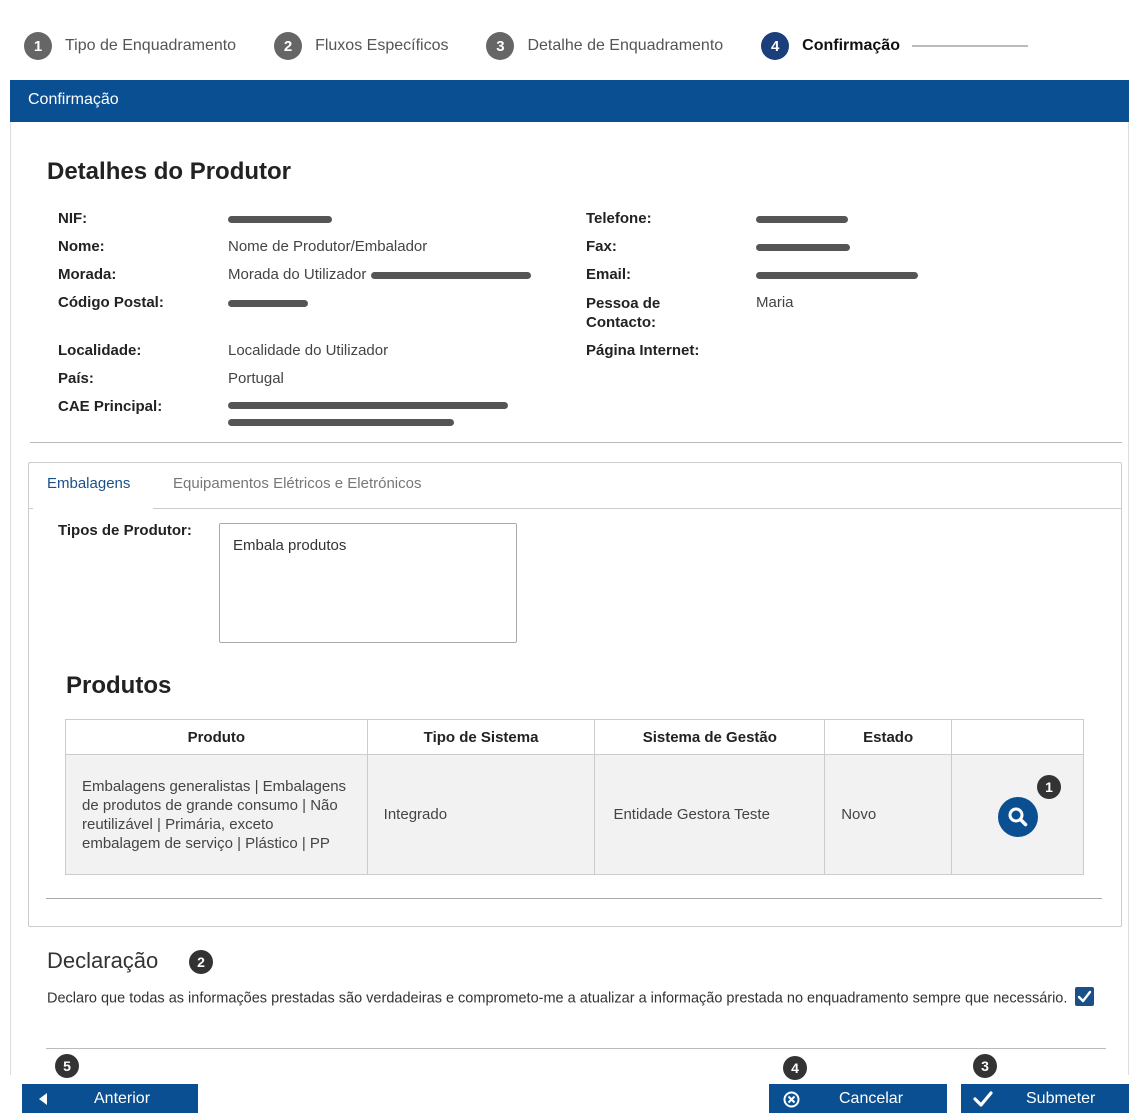 The image size is (1129, 1113). Describe the element at coordinates (690, 313) in the screenshot. I see `field-contacto: Pessoa de Contacto: Maria` at that location.